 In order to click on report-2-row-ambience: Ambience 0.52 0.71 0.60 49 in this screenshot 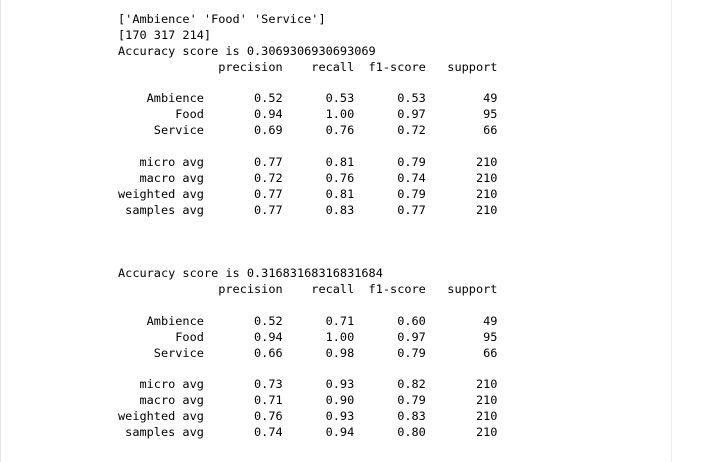, I will do `click(308, 320)`.